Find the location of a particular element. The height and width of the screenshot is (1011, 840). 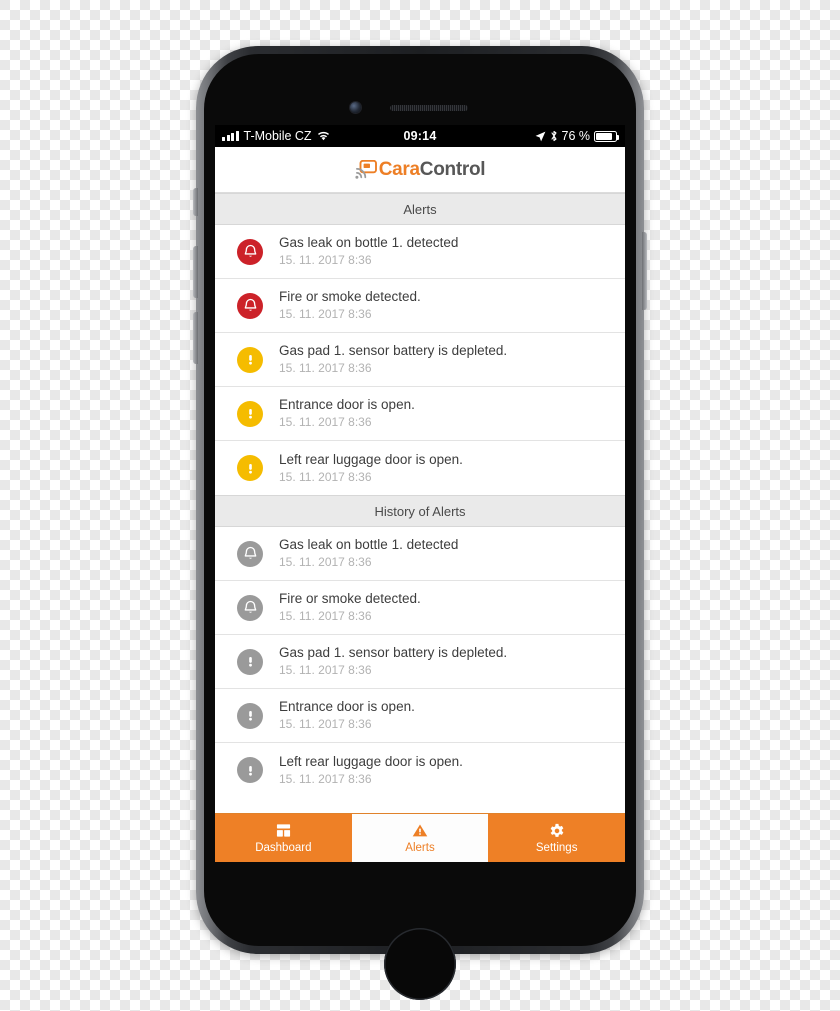

tab-label: Dashboard is located at coordinates (283, 848).